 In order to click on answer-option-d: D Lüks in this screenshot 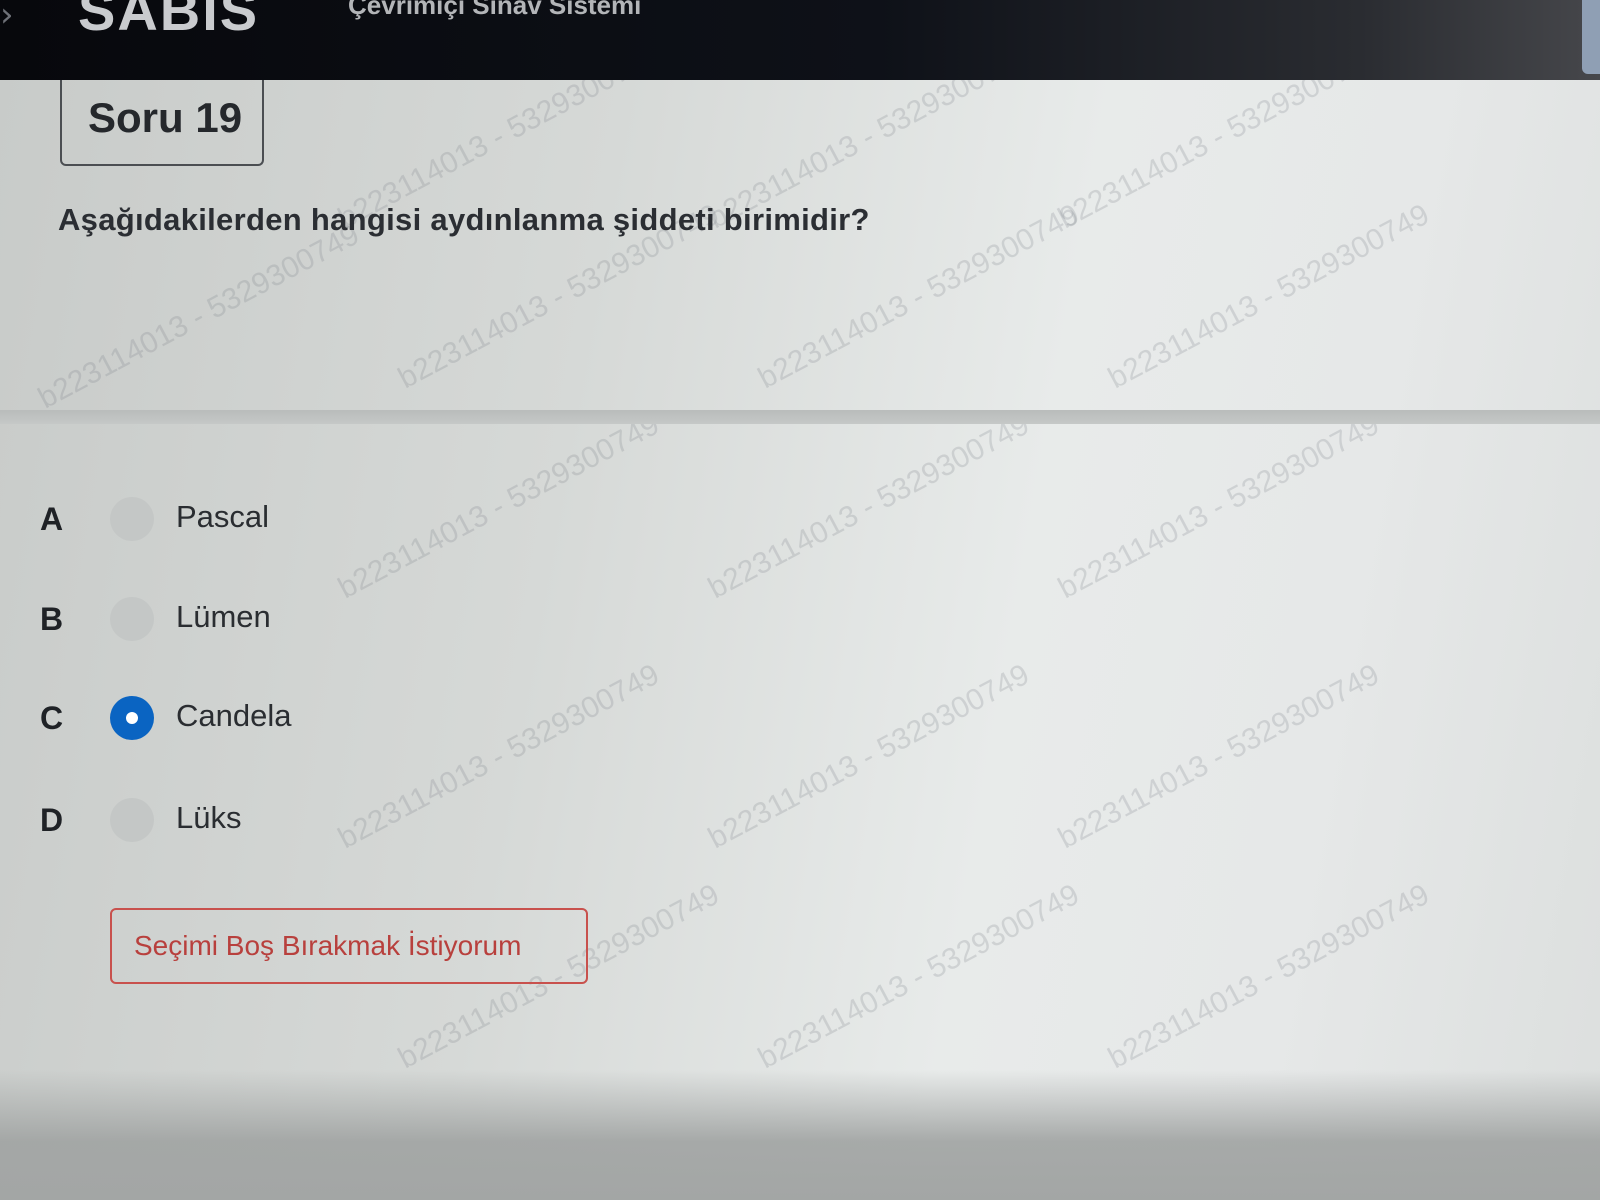, I will do `click(350, 821)`.